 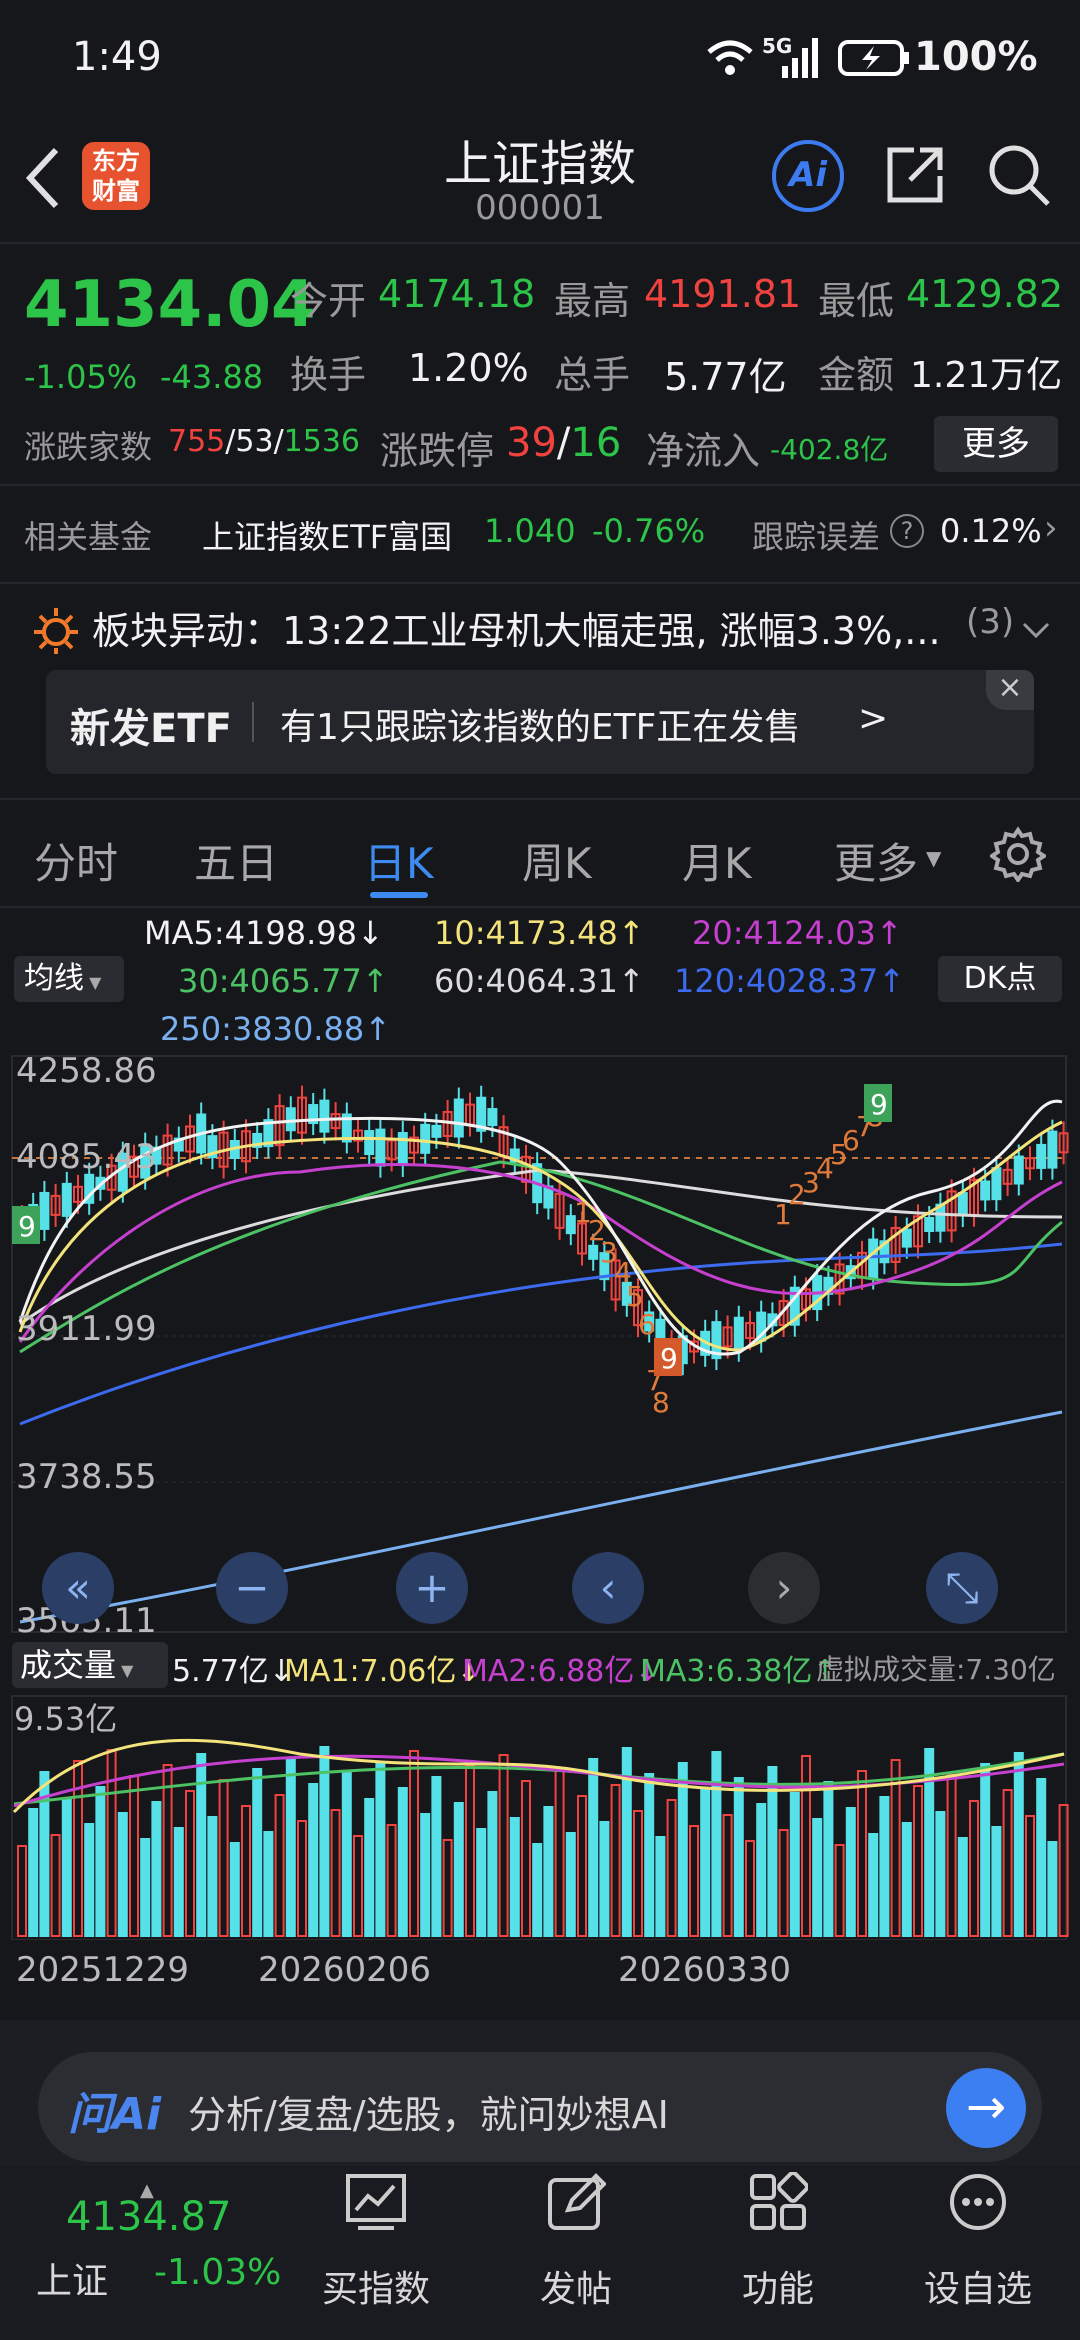 I want to click on ma120-line, so click(x=541, y=1334).